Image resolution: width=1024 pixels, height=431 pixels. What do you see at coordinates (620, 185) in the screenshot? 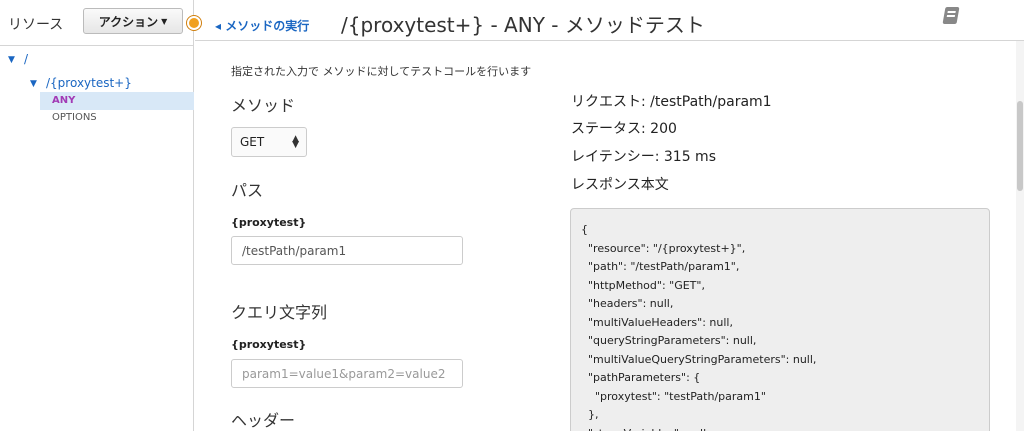
I see `response-body-label: レスポンス本文` at bounding box center [620, 185].